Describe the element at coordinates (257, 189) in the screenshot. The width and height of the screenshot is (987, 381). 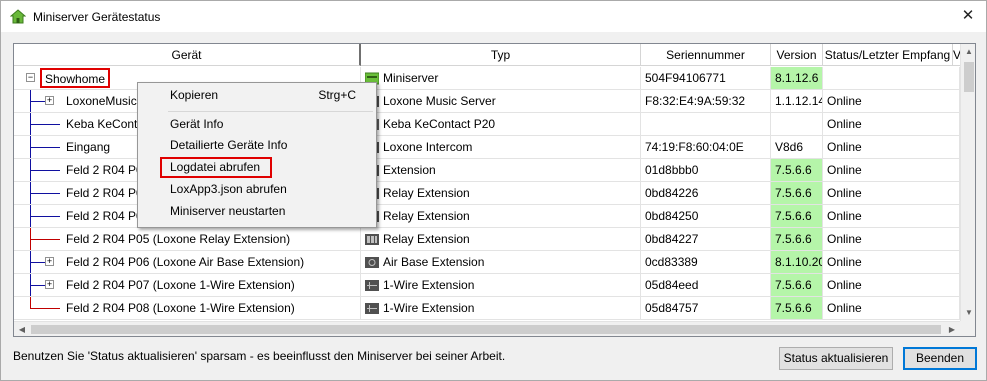
I see `menu-item-fetch-loxapp3: LoxApp3.json abrufen` at that location.